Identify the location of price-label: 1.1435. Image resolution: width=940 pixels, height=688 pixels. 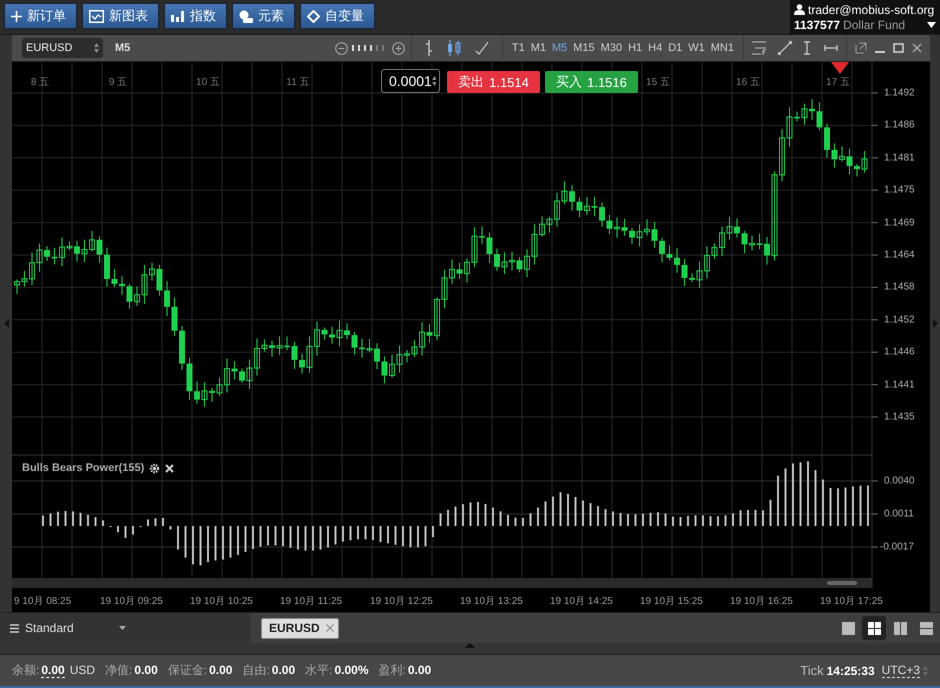
(899, 417).